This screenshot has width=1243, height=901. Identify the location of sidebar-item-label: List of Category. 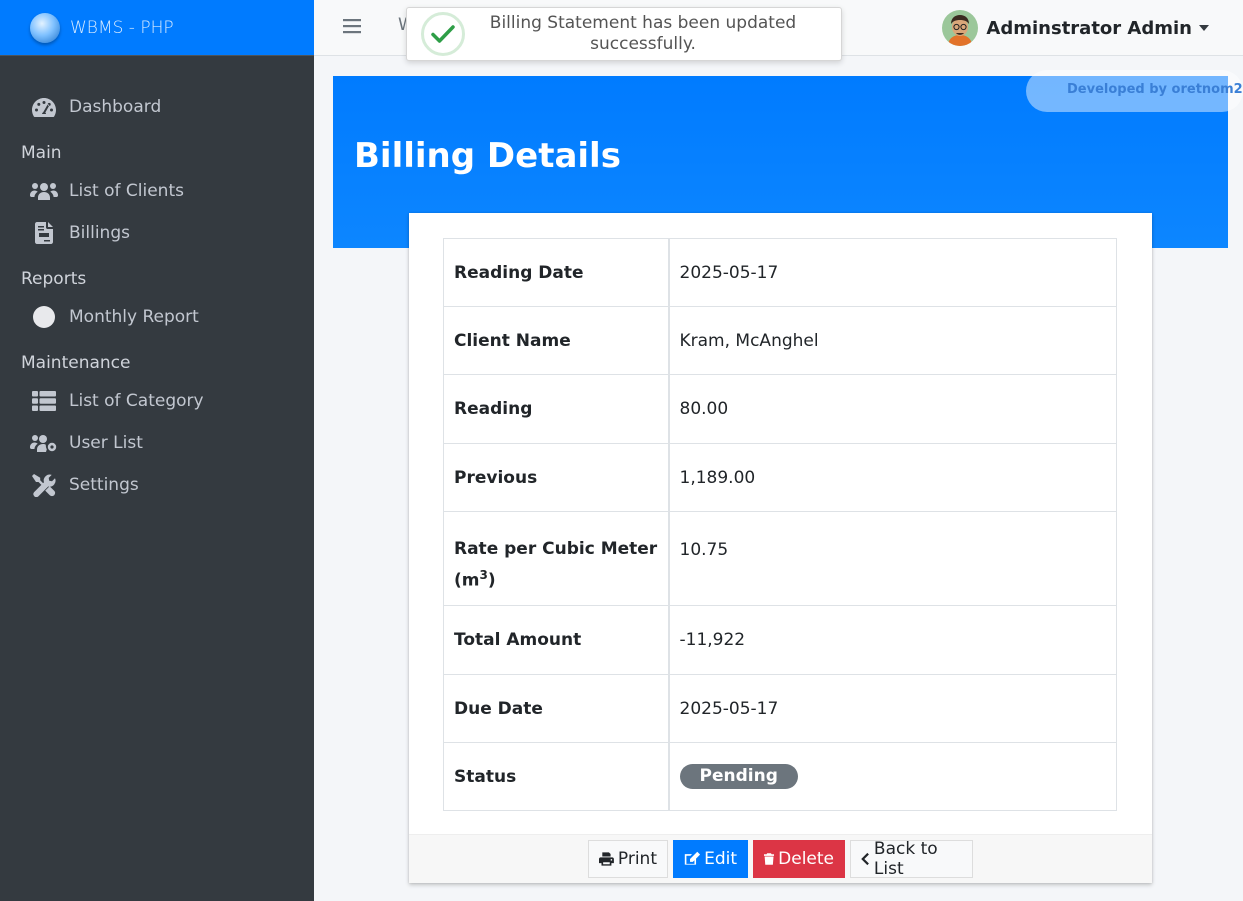
(136, 401).